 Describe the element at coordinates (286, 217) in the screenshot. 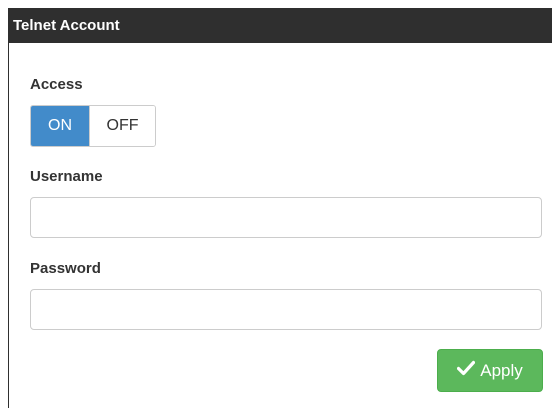

I see `username-input` at that location.